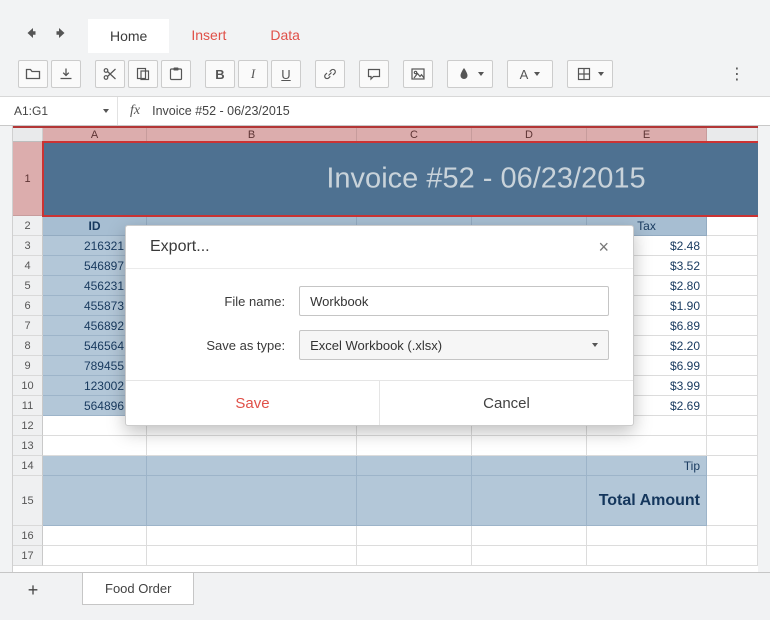  I want to click on close-icon: ×, so click(603, 247).